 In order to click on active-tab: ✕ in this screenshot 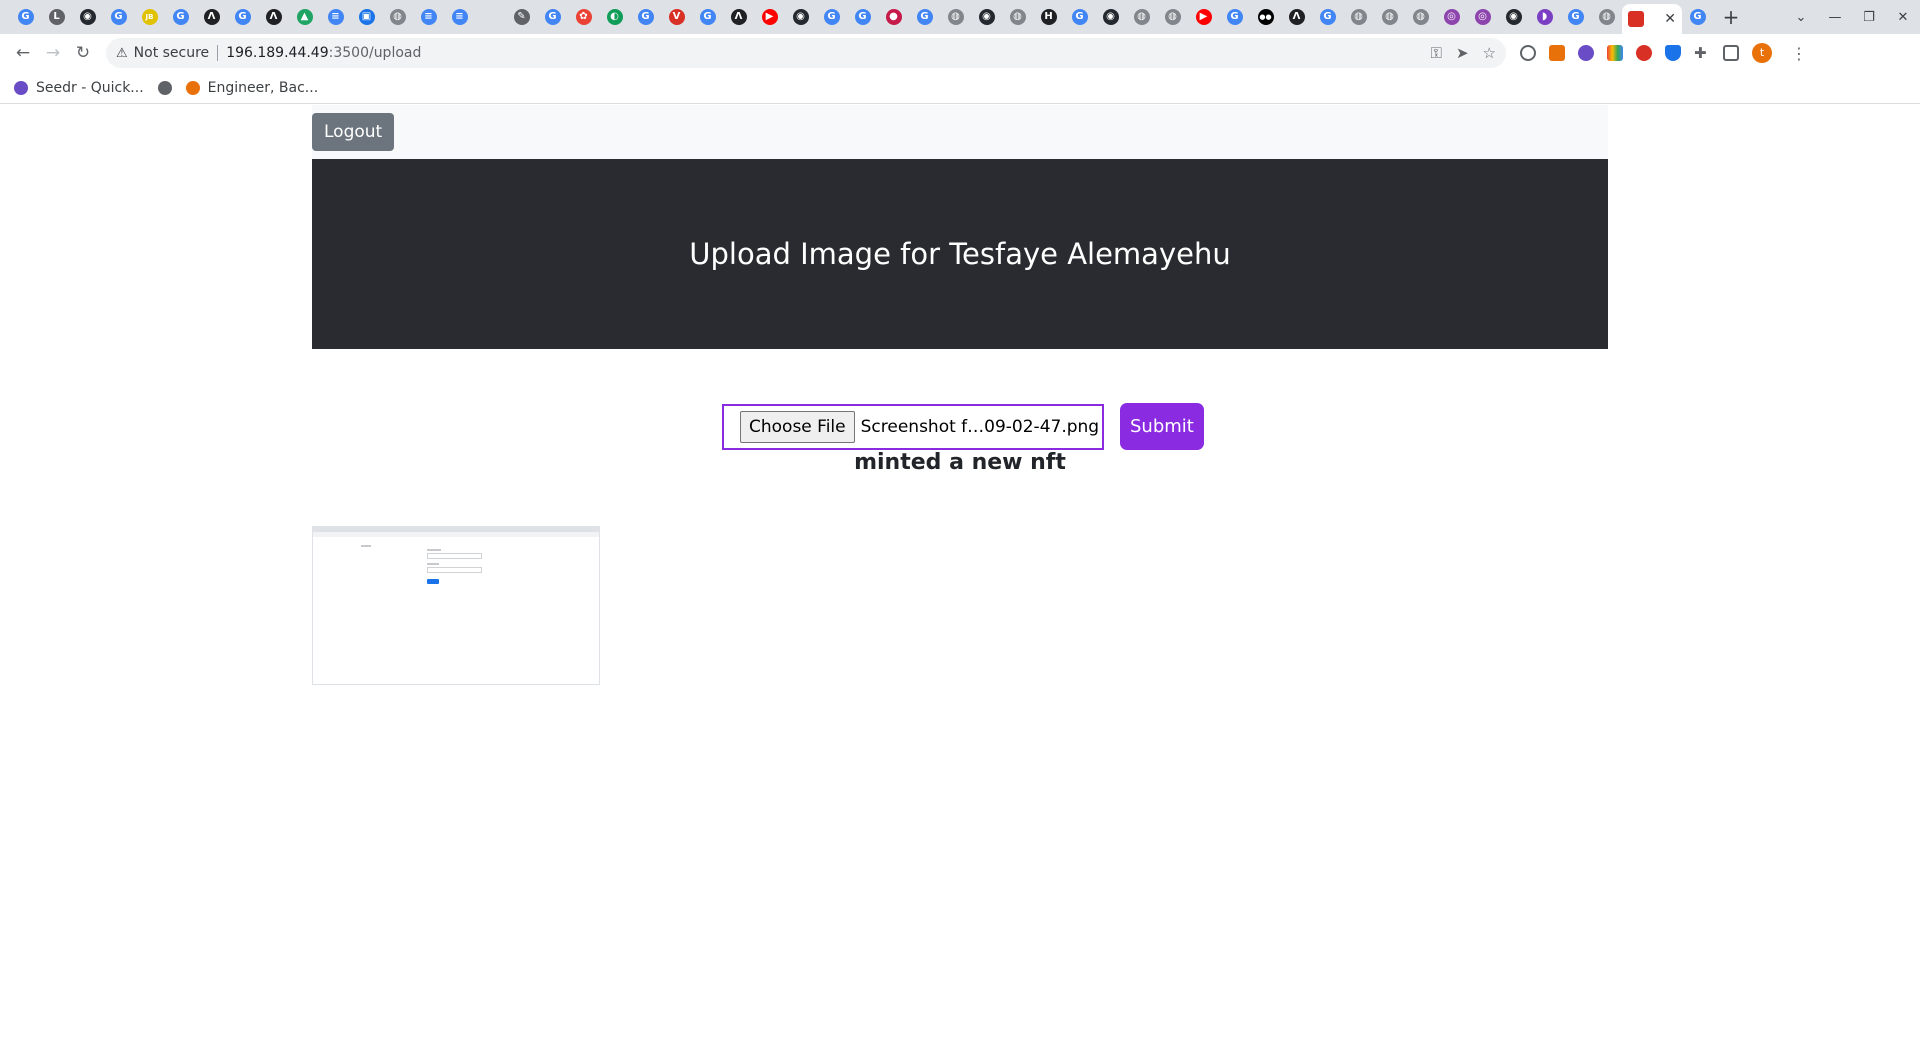, I will do `click(1652, 19)`.